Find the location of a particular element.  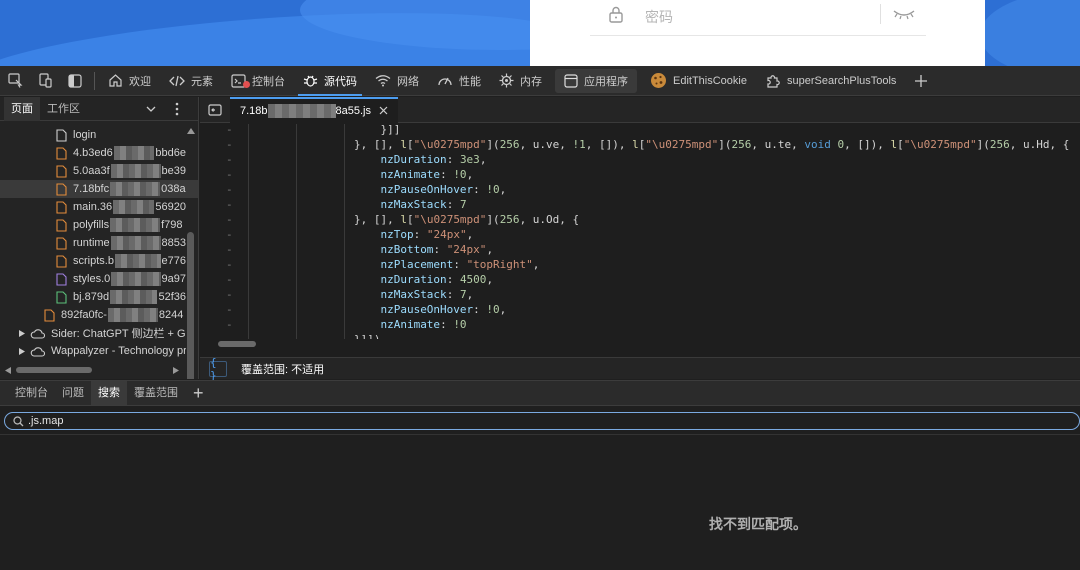

file-name-suffix: 52f36 is located at coordinates (172, 297).